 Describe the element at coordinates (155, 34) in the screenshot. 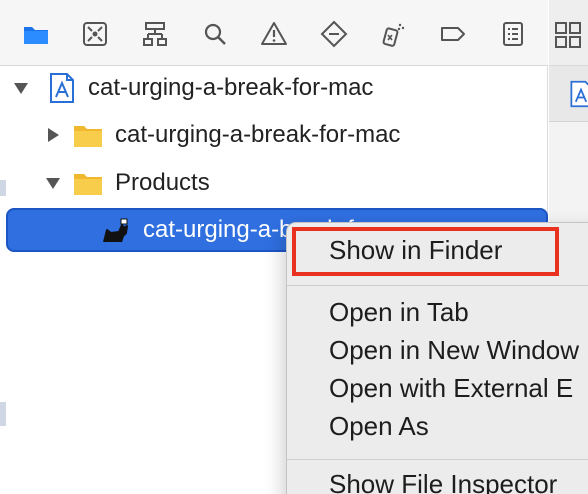

I see `symbol-hierarchy-icon` at that location.